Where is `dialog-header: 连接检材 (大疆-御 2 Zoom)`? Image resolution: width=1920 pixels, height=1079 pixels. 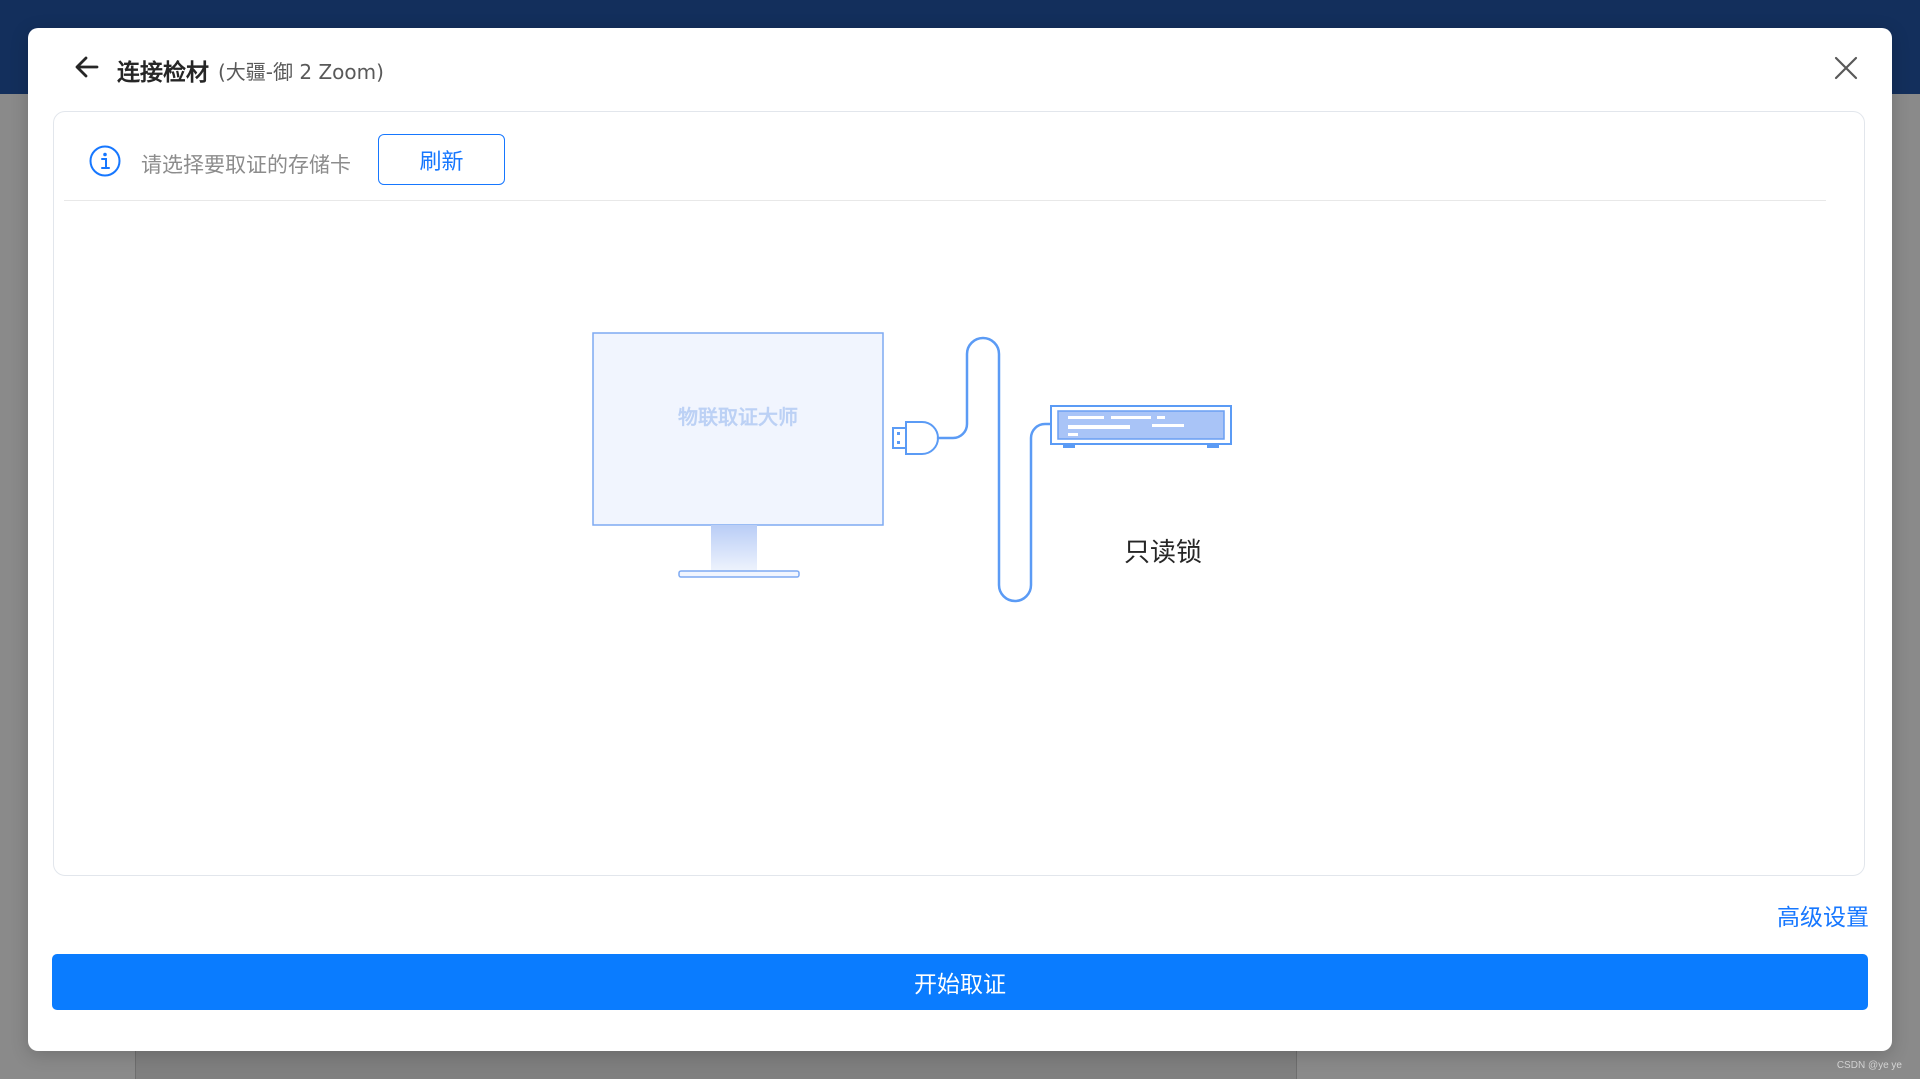
dialog-header: 连接检材 (大疆-御 2 Zoom) is located at coordinates (960, 69).